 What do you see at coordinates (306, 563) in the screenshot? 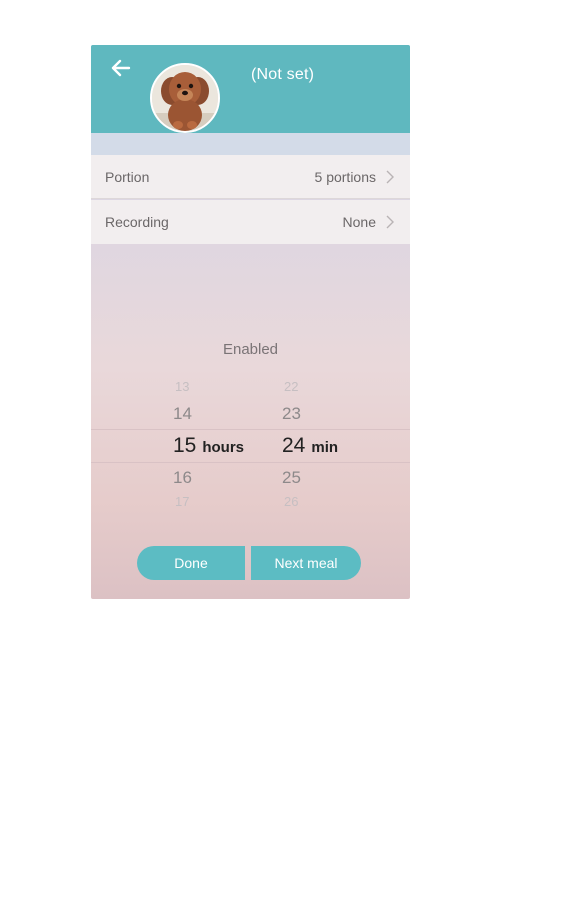
I see `next-meal-button: Next meal` at bounding box center [306, 563].